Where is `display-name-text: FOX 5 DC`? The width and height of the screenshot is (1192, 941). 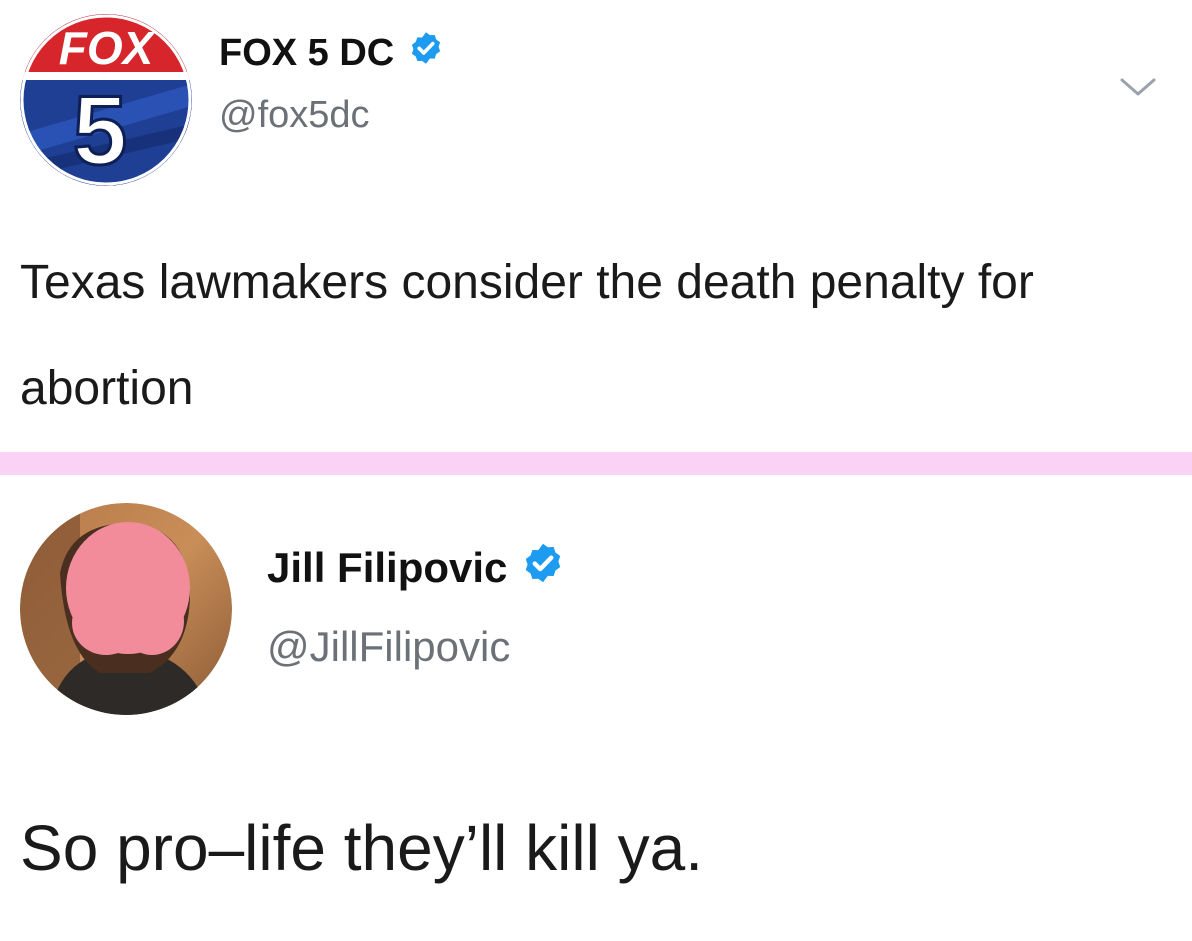 display-name-text: FOX 5 DC is located at coordinates (306, 53).